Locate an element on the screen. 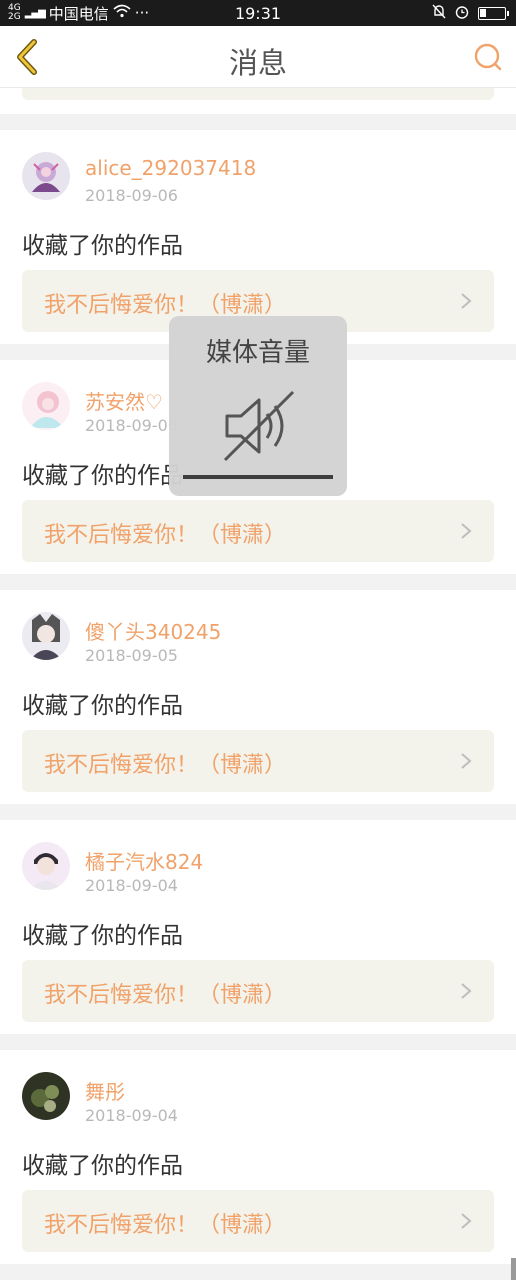 The width and height of the screenshot is (516, 1280). bell-muted-icon is located at coordinates (439, 13).